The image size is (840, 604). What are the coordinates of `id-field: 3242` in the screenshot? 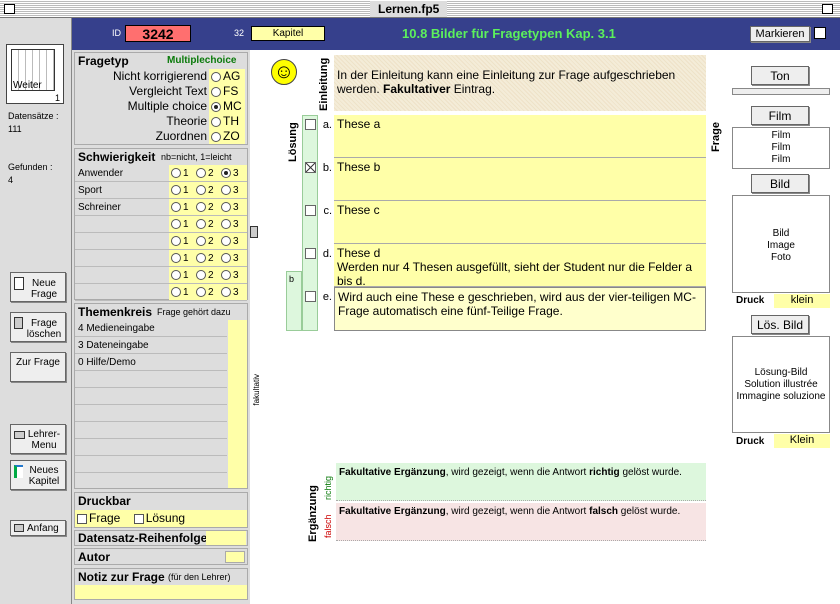 It's located at (158, 33).